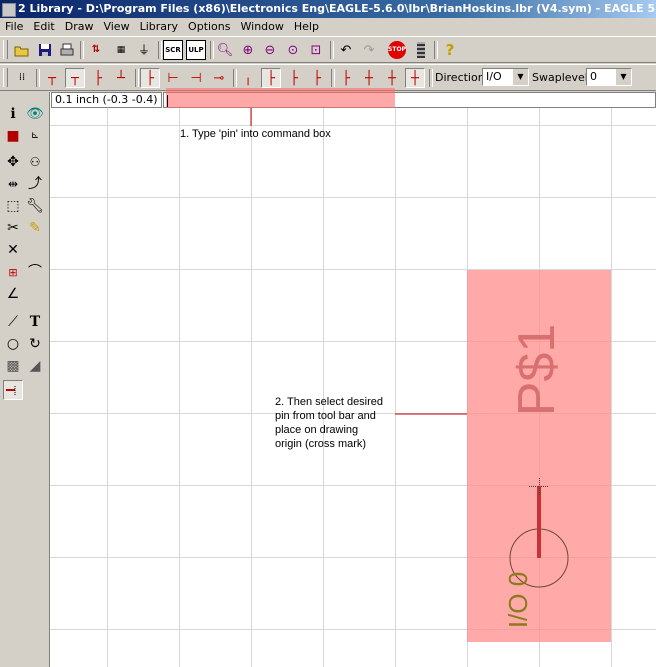 The width and height of the screenshot is (656, 667). What do you see at coordinates (43, 27) in the screenshot?
I see `menu-edit: Edit` at bounding box center [43, 27].